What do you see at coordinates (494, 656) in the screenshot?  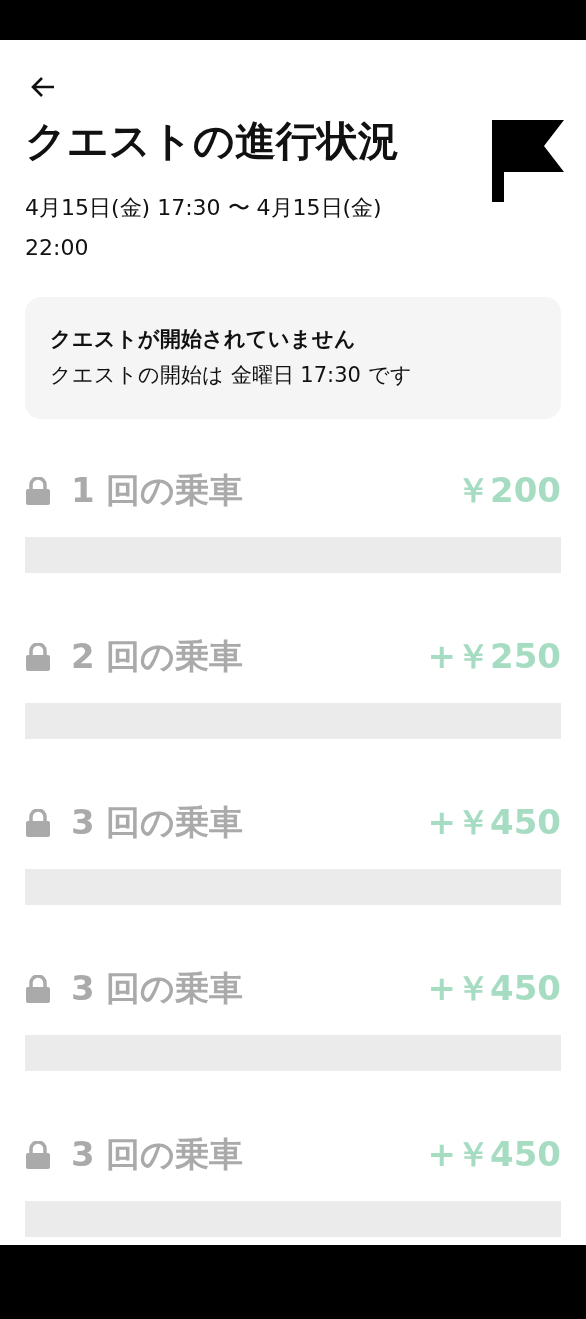 I see `reward-amount: +￥250` at bounding box center [494, 656].